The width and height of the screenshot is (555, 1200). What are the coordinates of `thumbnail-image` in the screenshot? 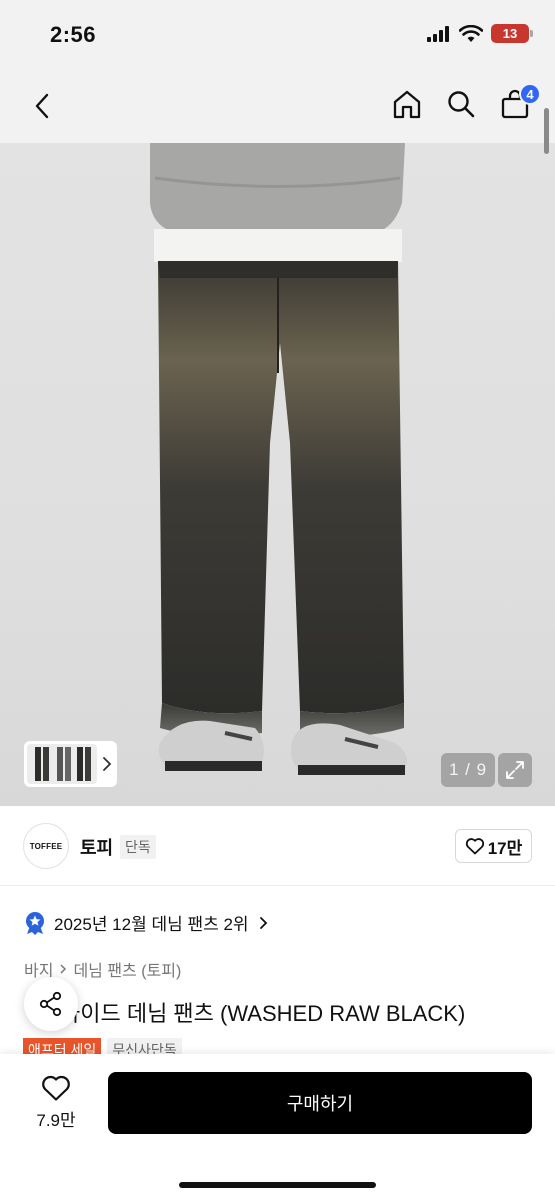 It's located at (62, 764).